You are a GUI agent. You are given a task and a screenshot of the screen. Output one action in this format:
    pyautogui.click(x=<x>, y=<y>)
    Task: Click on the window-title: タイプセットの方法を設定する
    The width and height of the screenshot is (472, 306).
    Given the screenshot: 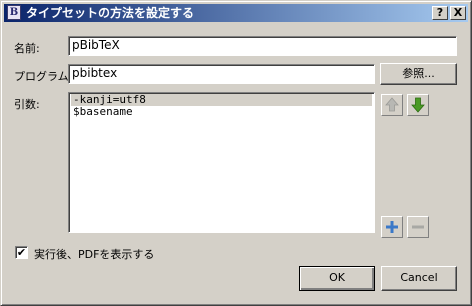 What is the action you would take?
    pyautogui.click(x=110, y=13)
    